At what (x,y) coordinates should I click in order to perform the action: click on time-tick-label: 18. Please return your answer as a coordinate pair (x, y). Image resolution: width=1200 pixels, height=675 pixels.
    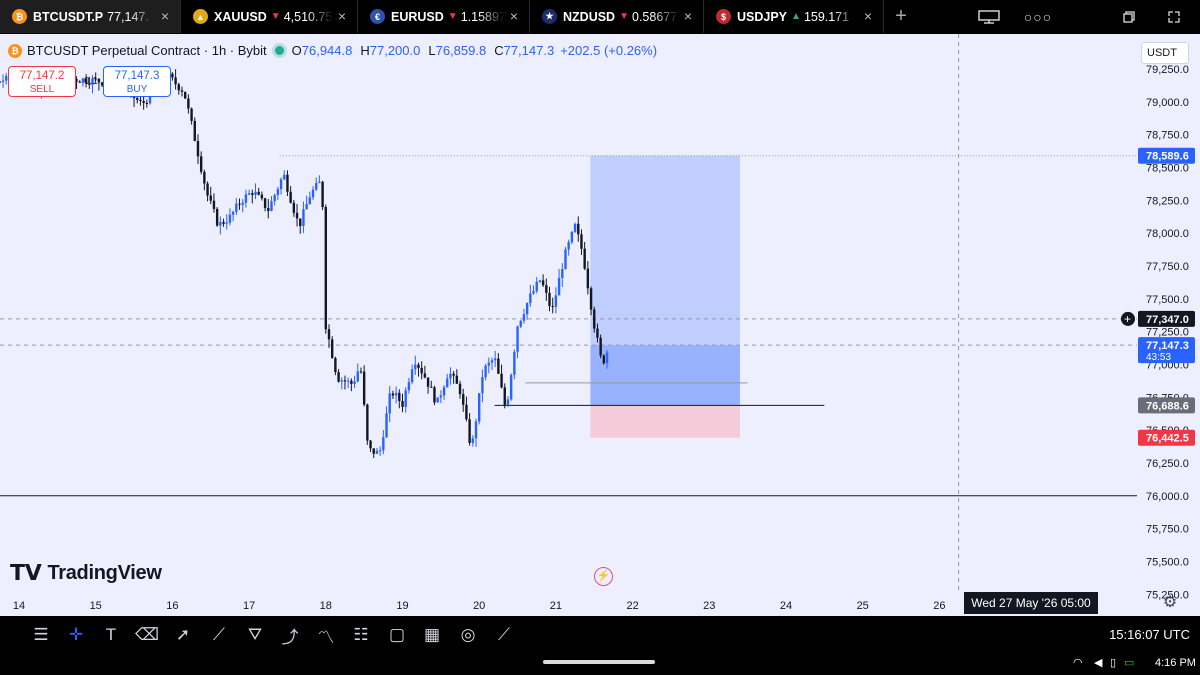
    Looking at the image, I should click on (326, 606).